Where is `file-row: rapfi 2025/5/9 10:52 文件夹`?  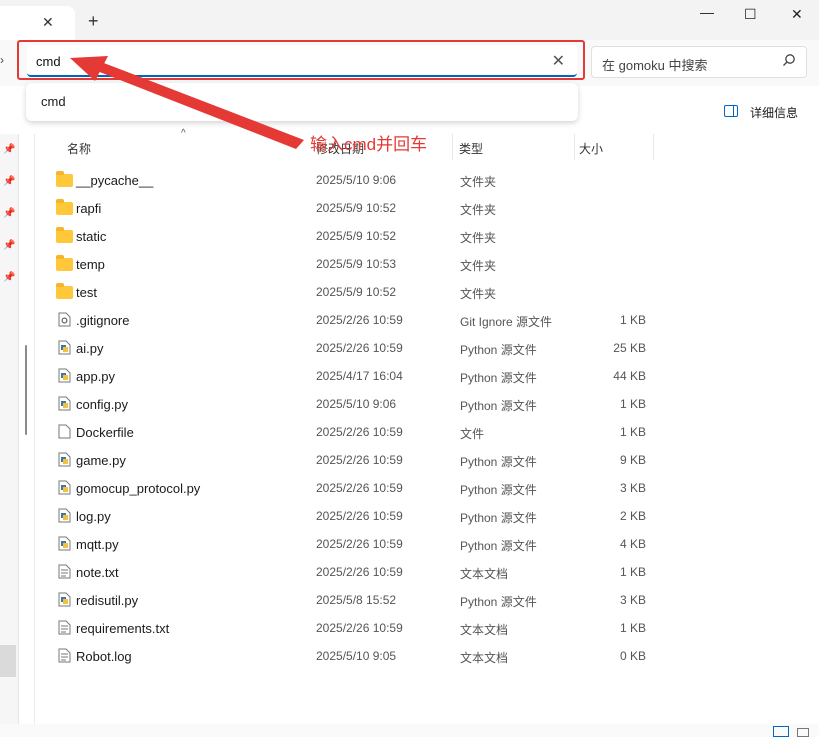 file-row: rapfi 2025/5/9 10:52 文件夹 is located at coordinates (358, 208).